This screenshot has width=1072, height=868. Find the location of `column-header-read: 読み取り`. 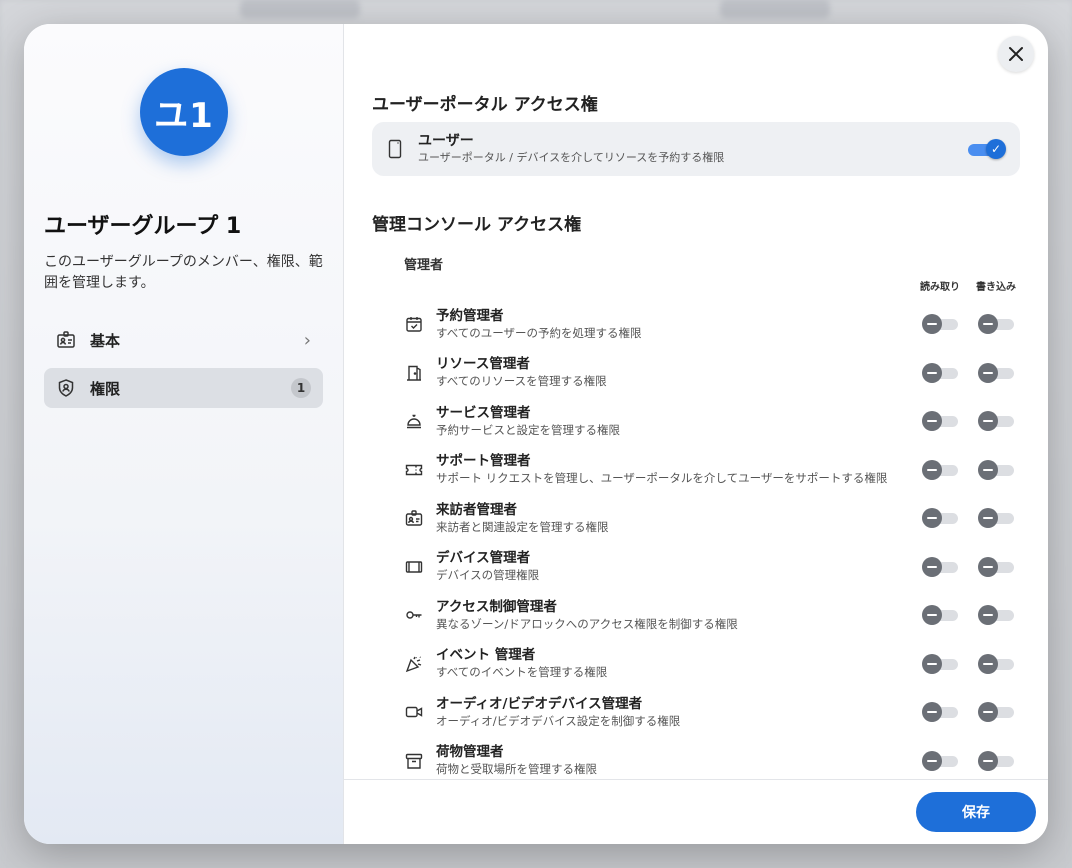

column-header-read: 読み取り is located at coordinates (940, 287).